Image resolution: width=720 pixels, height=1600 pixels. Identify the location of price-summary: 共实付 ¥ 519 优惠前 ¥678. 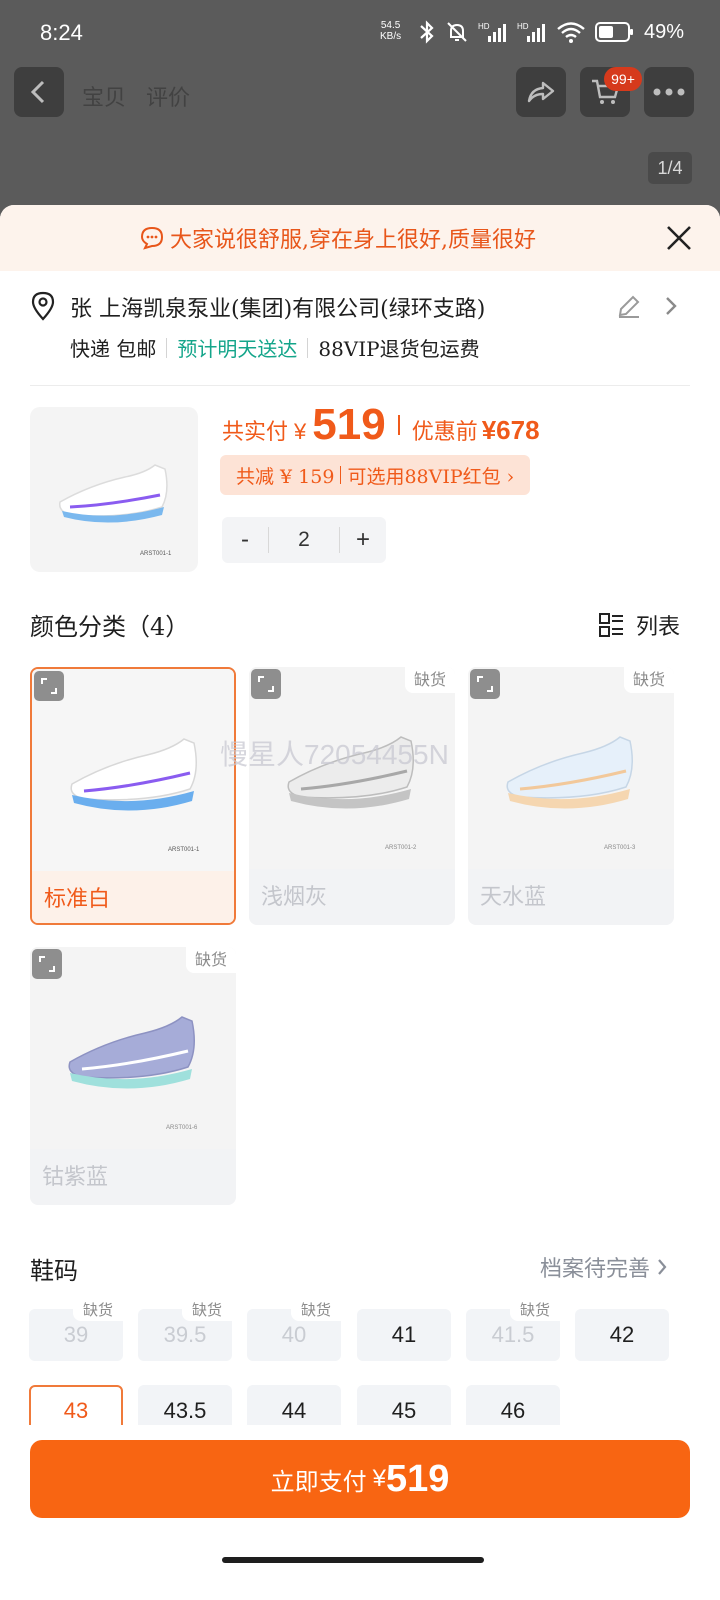
(381, 425).